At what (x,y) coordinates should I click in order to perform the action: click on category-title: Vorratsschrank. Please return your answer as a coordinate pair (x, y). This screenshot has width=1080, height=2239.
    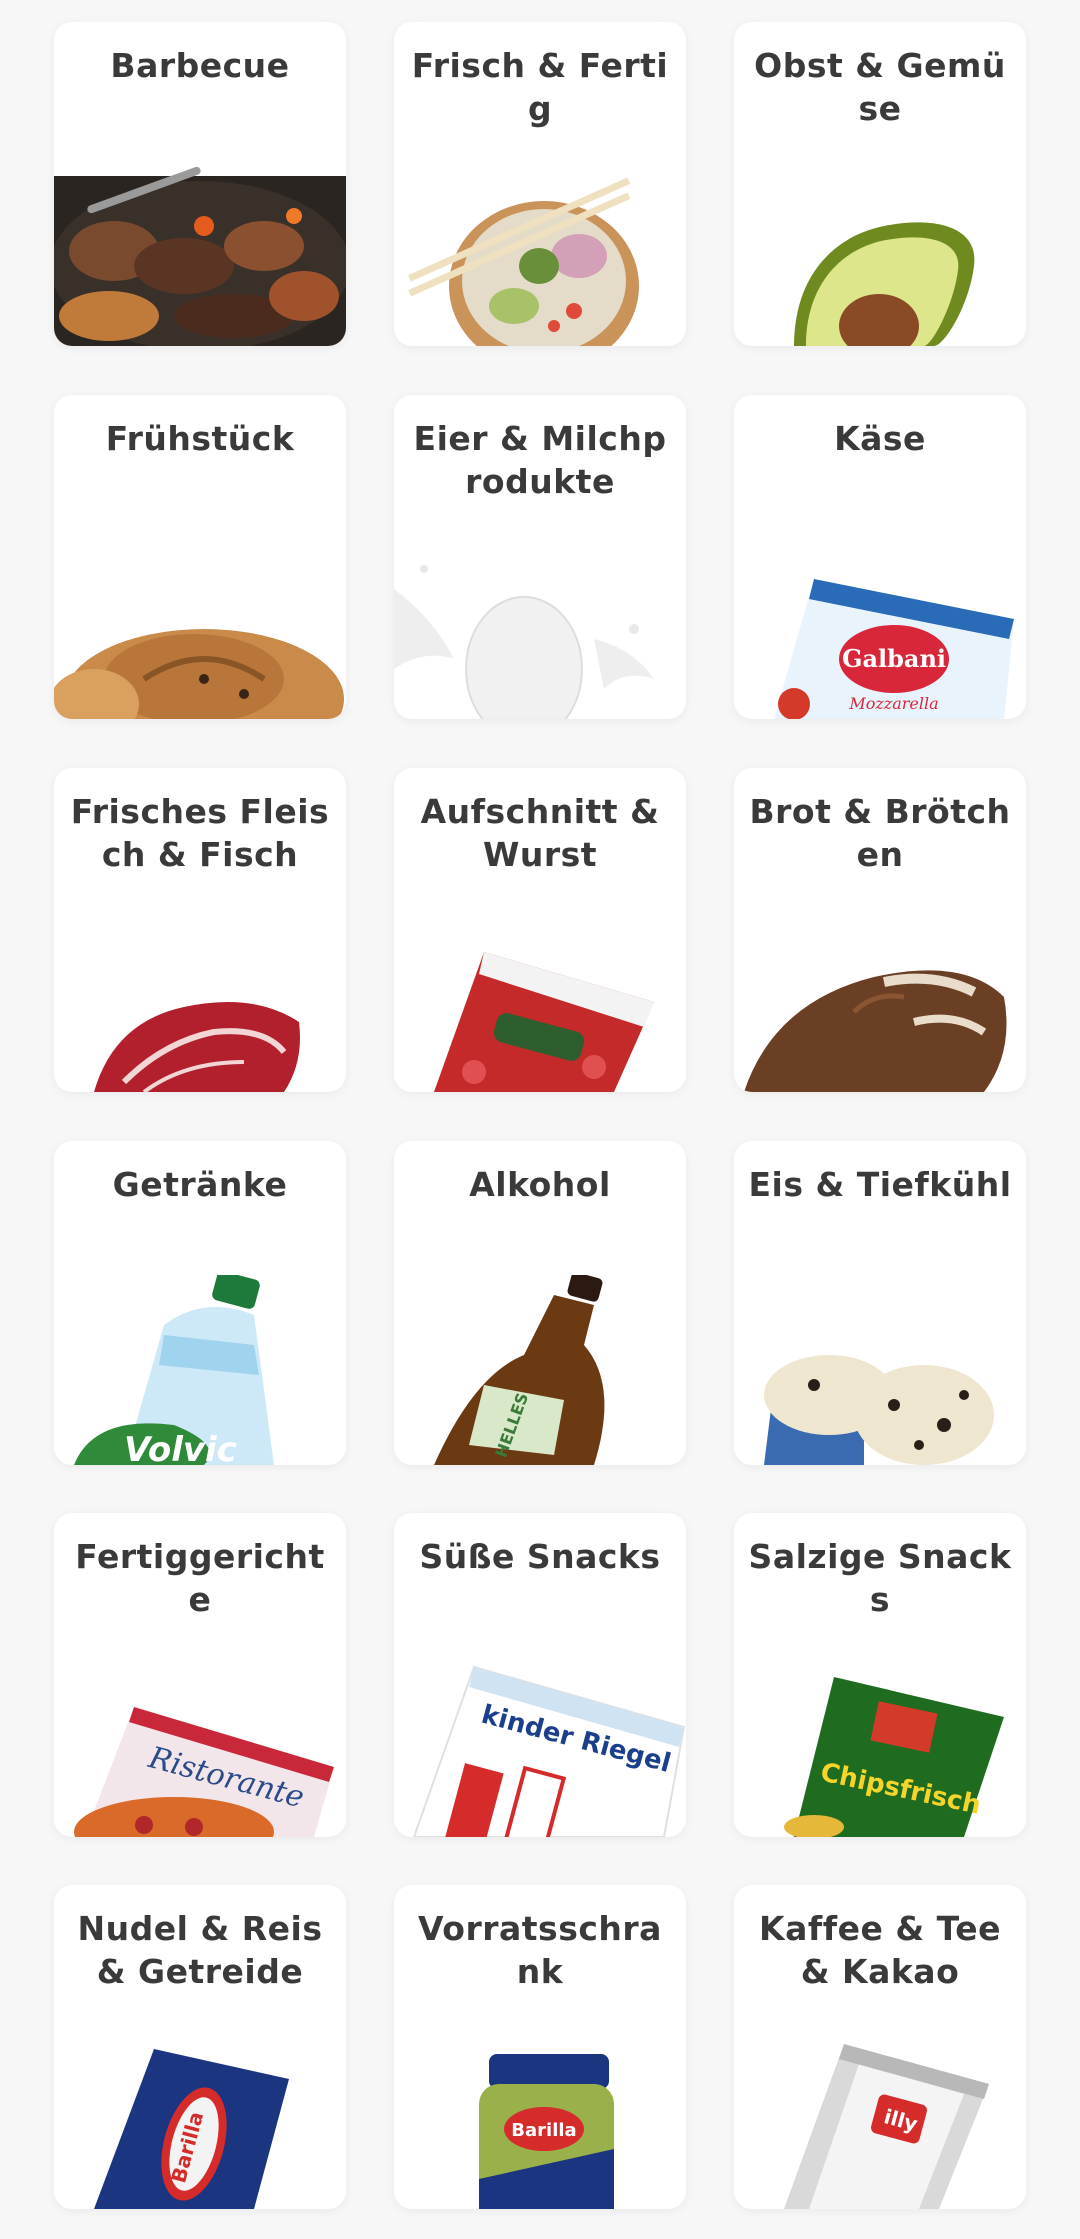
    Looking at the image, I should click on (540, 1950).